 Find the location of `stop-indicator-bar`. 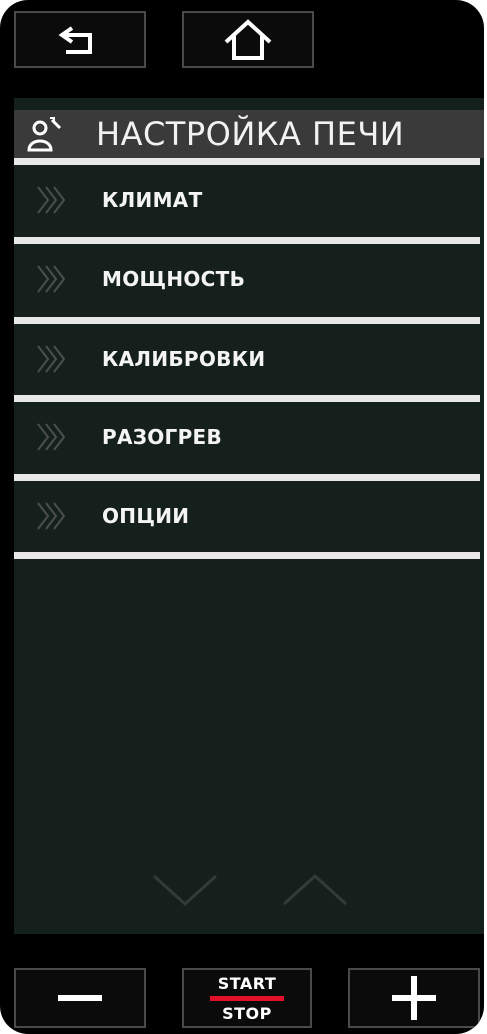

stop-indicator-bar is located at coordinates (247, 998).